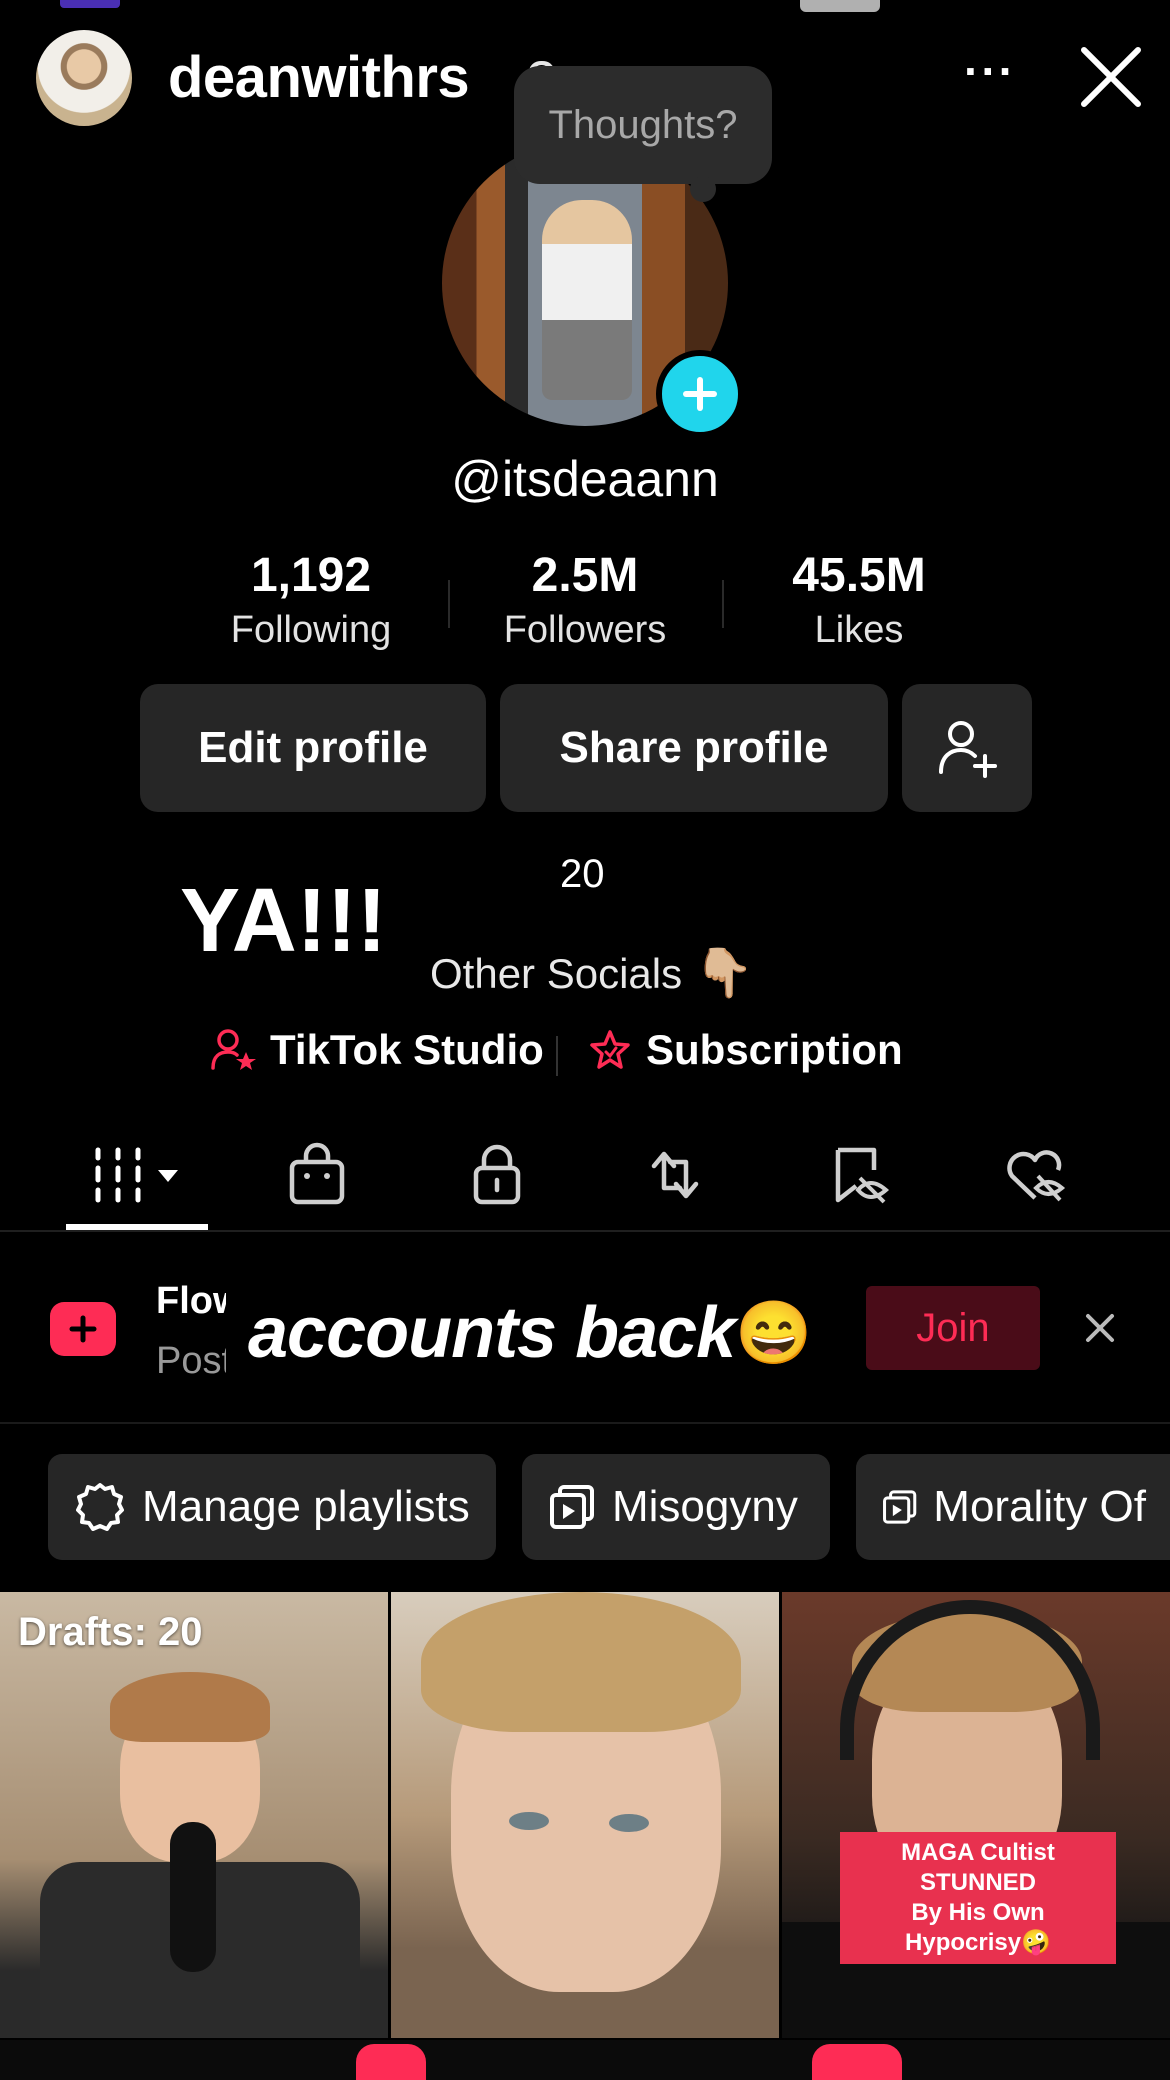 Image resolution: width=1170 pixels, height=2080 pixels. I want to click on studio-icon, so click(233, 1049).